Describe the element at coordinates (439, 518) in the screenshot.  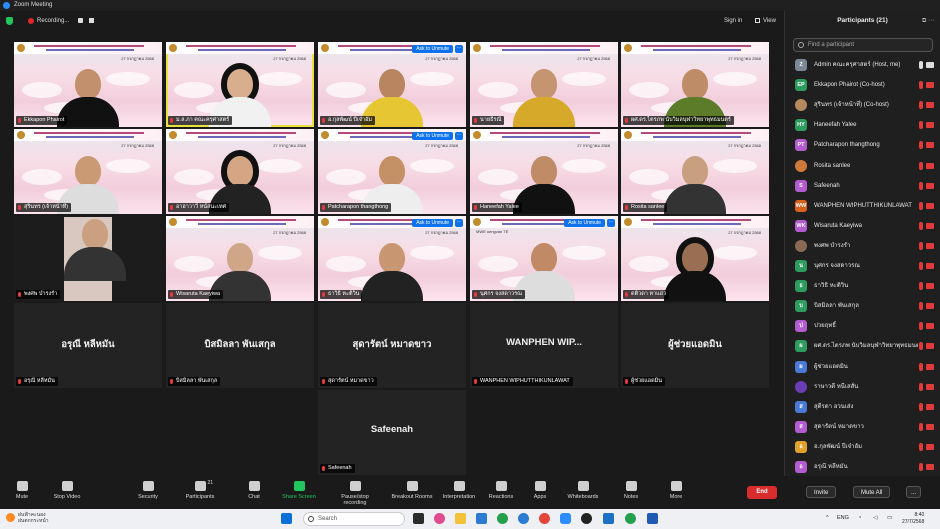
I see `copilot-icon` at that location.